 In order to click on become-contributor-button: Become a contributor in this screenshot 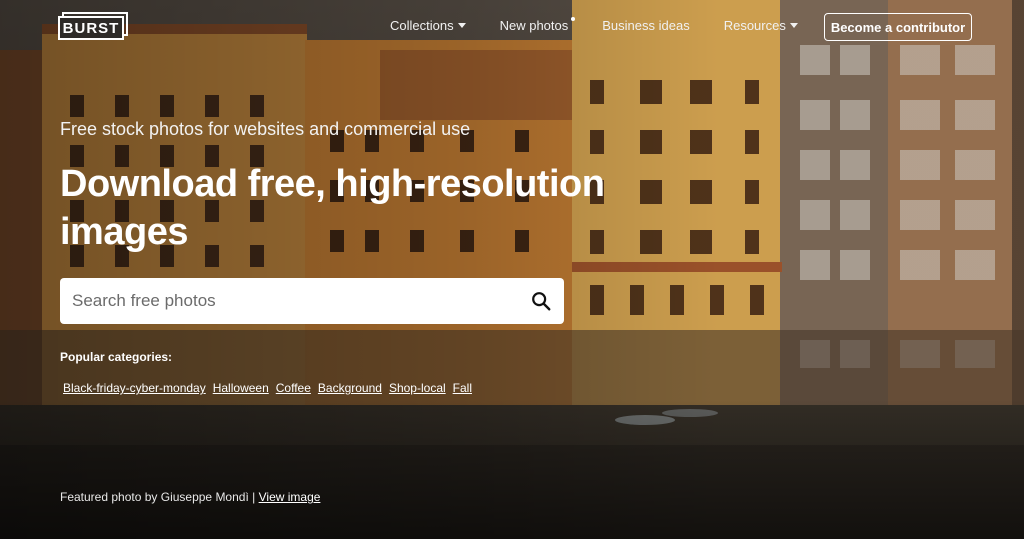, I will do `click(898, 27)`.